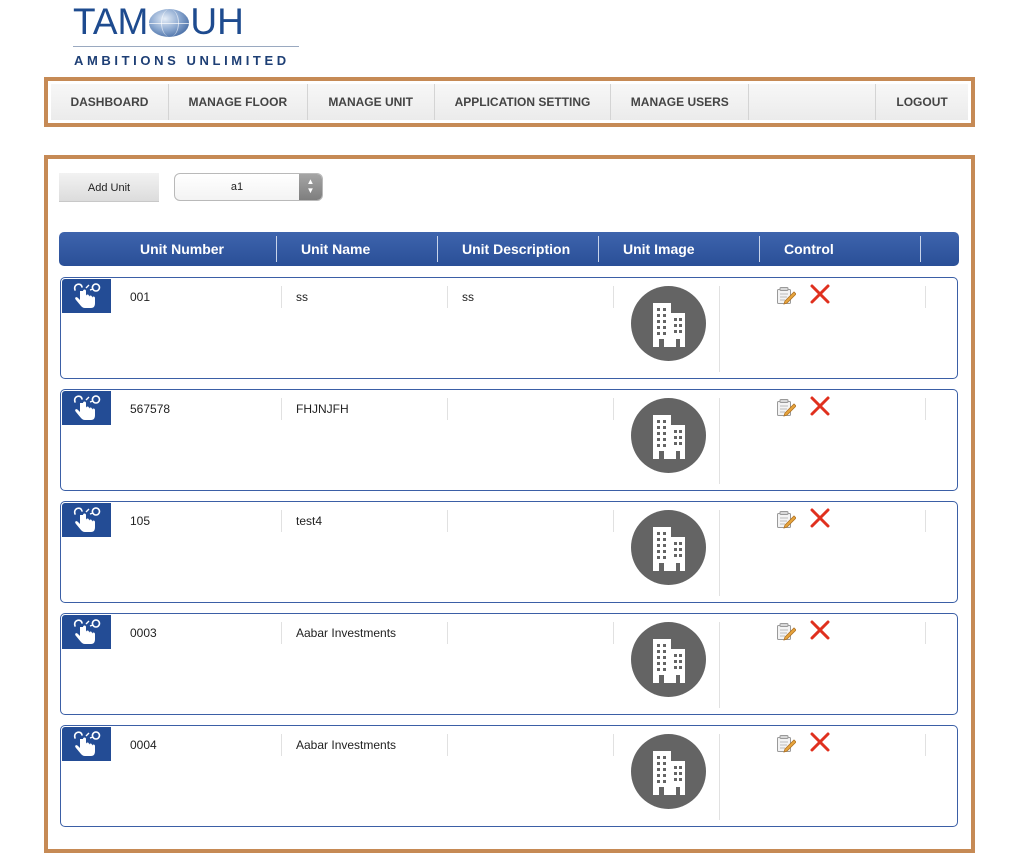 This screenshot has height=853, width=1013. I want to click on table-row: 0003 Aabar Investments, so click(509, 664).